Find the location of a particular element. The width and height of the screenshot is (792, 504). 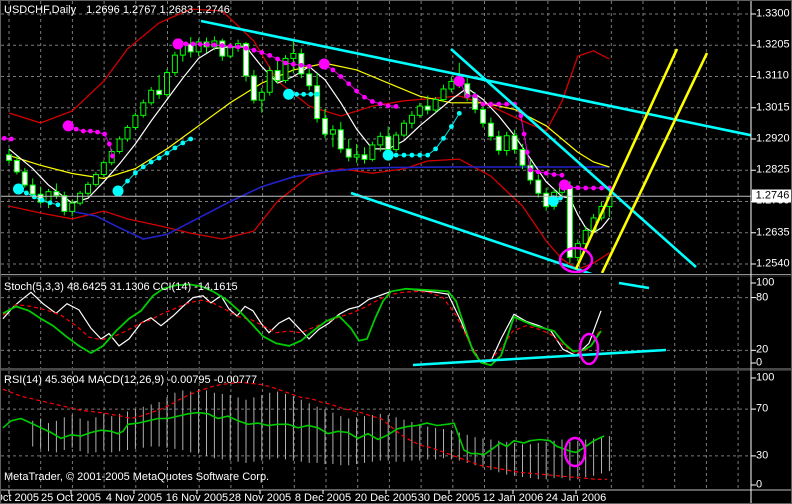

chart-title: USDCHF,Daily 1.2696 1.2767 1.2683 1.2746 is located at coordinates (122, 10).